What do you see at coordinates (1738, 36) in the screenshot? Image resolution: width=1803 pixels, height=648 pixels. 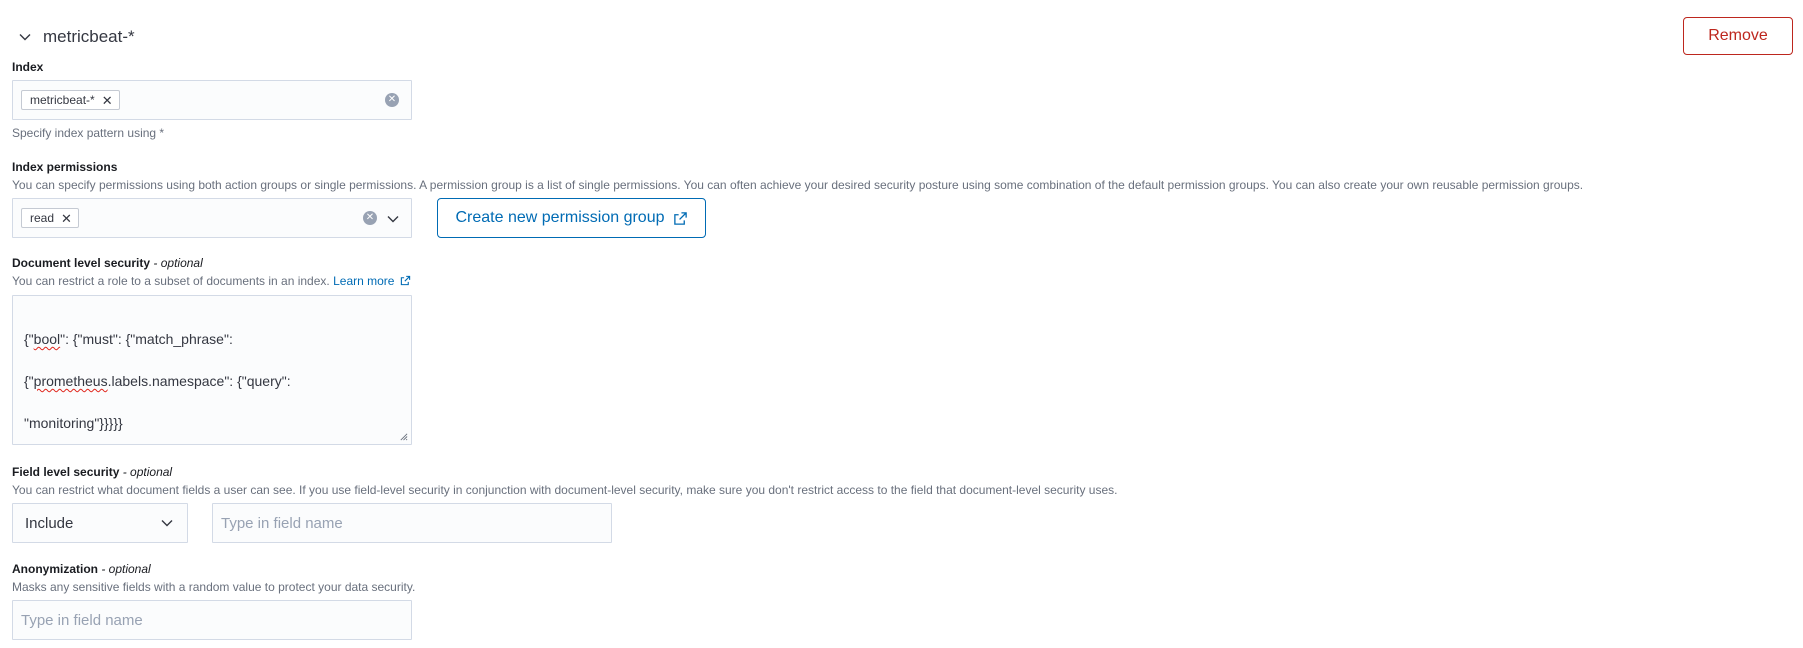 I see `remove-button: Remove` at bounding box center [1738, 36].